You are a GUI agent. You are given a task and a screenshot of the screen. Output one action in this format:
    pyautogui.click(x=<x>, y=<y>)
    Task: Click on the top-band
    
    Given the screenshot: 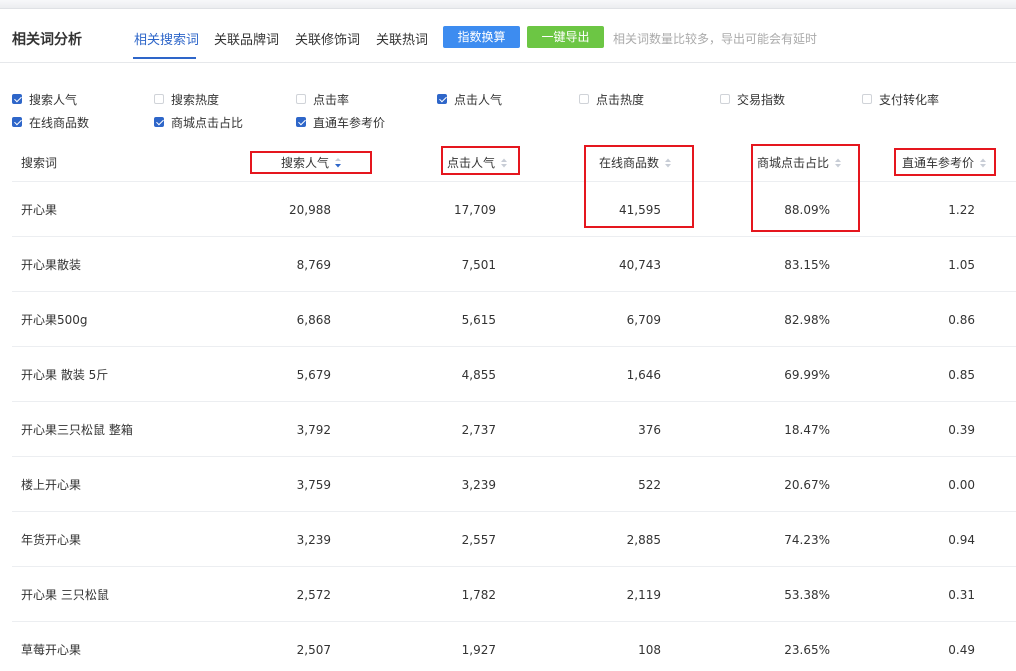 What is the action you would take?
    pyautogui.click(x=508, y=4)
    